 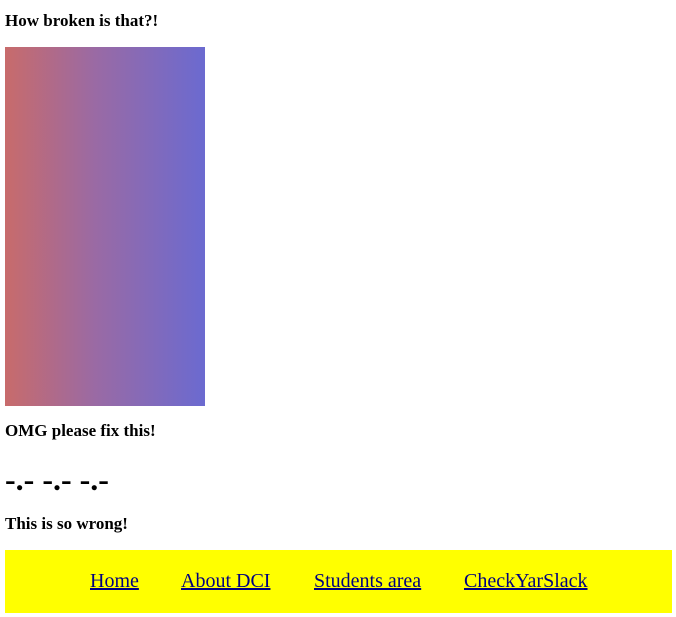 I want to click on nav-link-students-area: Students area, so click(x=367, y=581).